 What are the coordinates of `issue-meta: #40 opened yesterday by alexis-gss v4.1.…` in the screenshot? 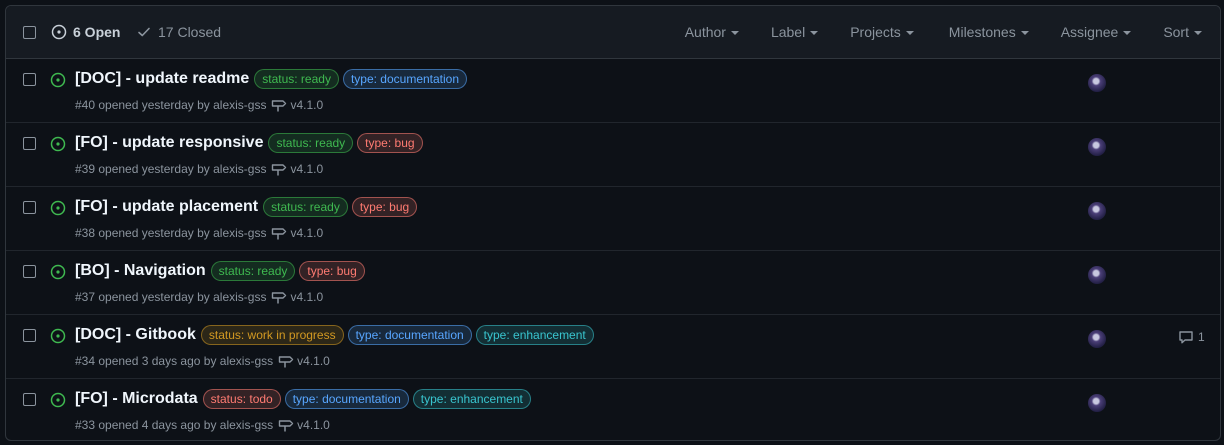 It's located at (199, 105).